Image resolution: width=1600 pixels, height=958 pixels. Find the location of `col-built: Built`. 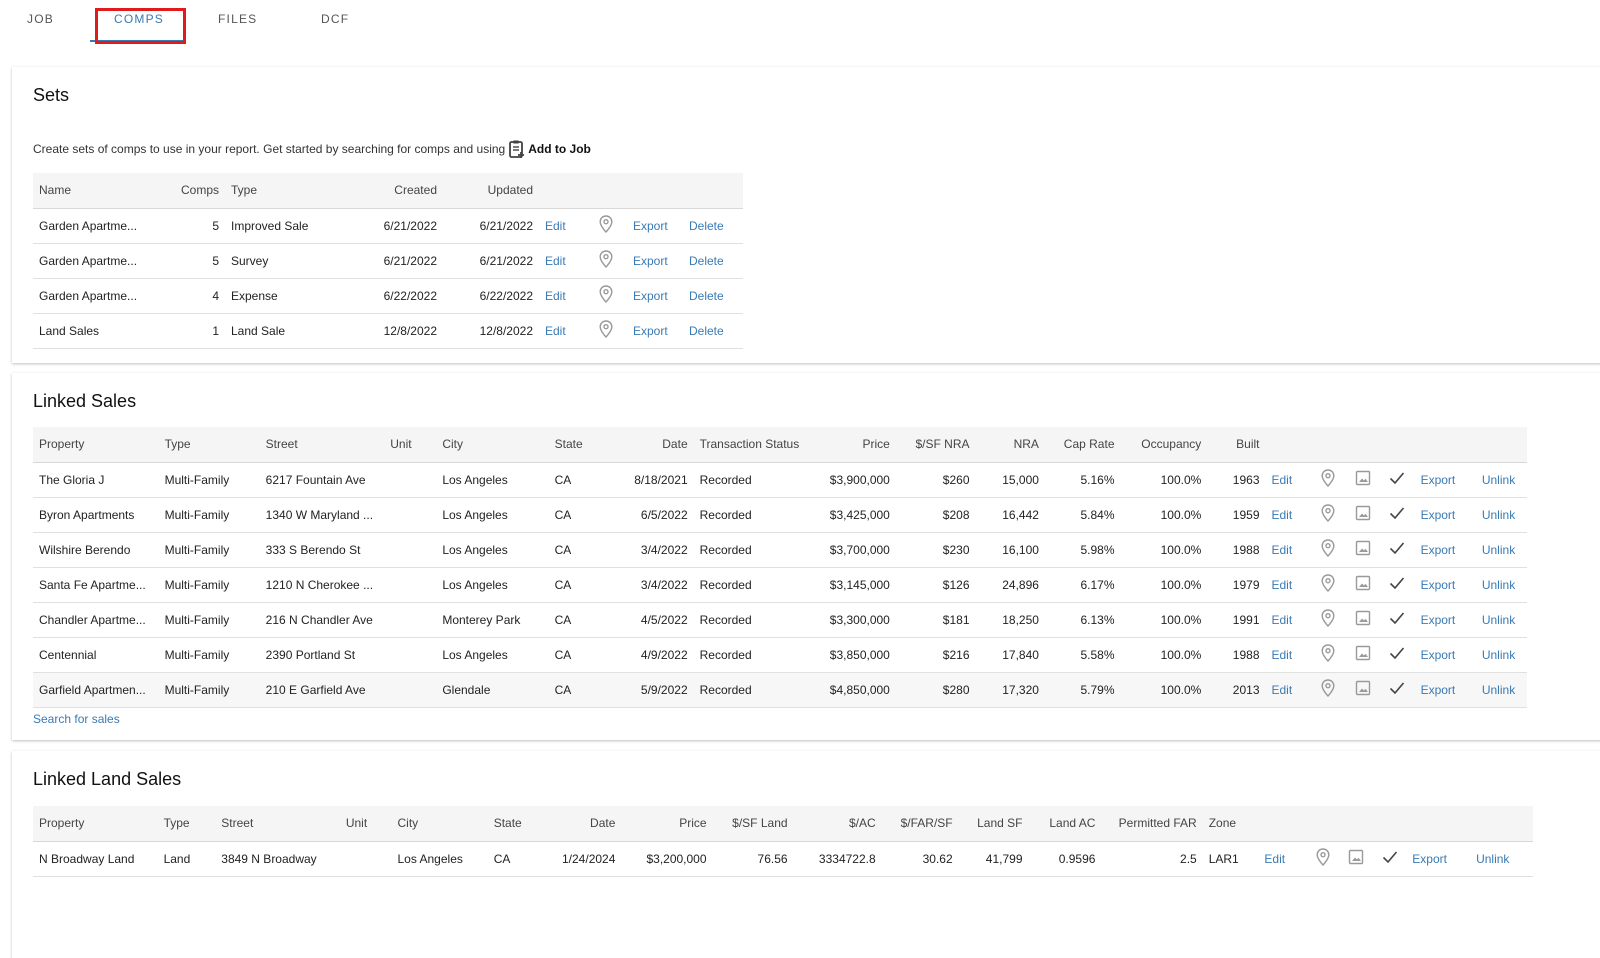

col-built: Built is located at coordinates (1236, 445).